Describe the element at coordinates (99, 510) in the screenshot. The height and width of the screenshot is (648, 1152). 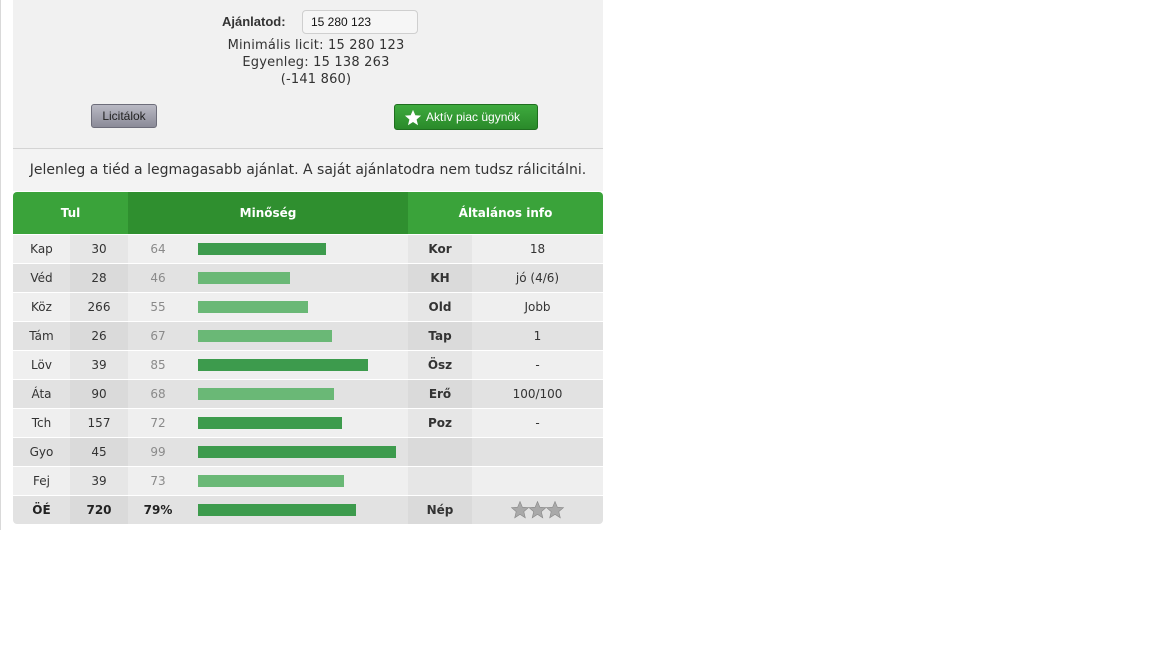
I see `total-value: 720` at that location.